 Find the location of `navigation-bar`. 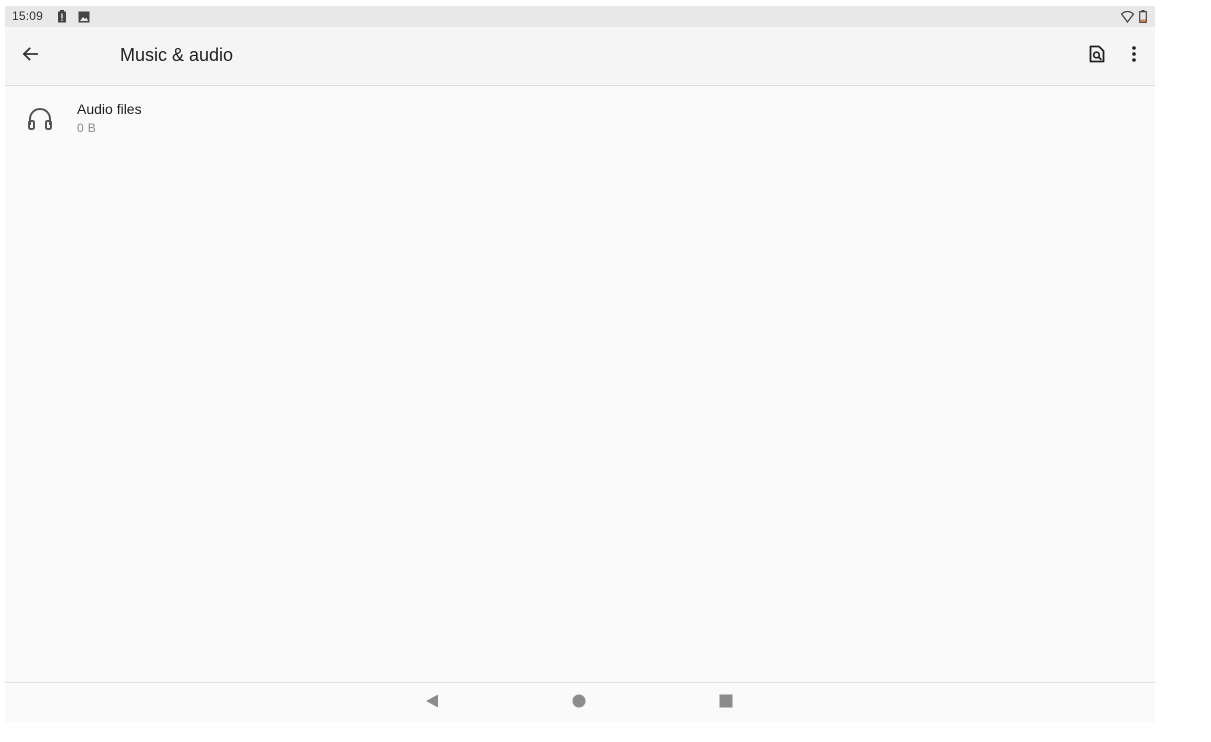

navigation-bar is located at coordinates (580, 702).